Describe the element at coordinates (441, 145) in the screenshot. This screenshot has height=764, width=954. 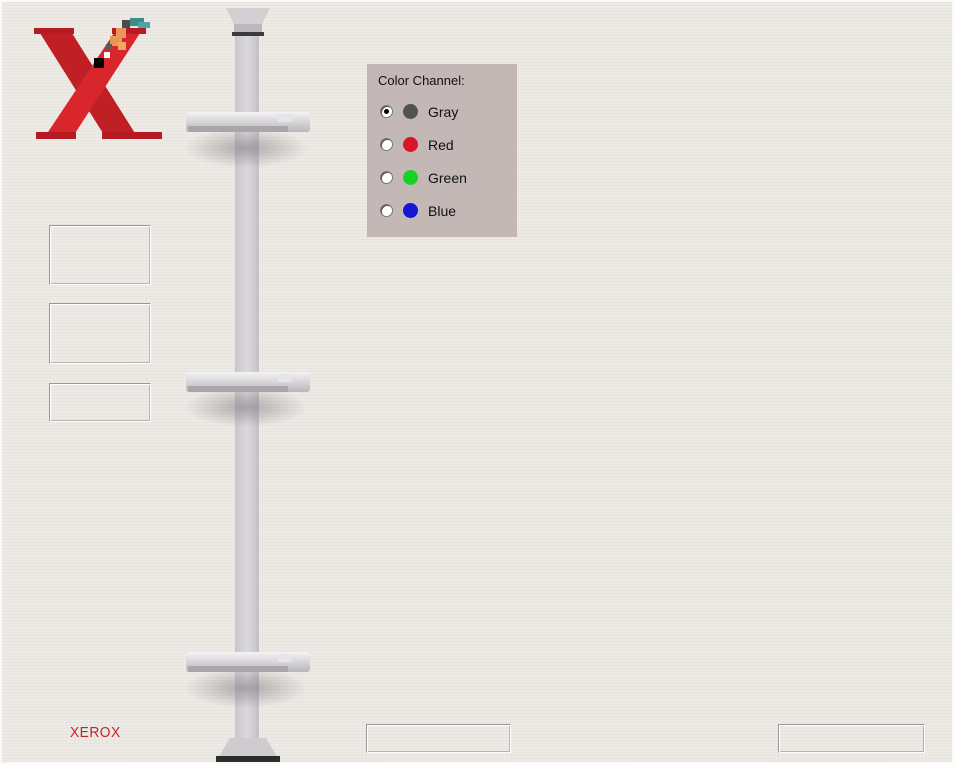
I see `radio-label-red: Red` at that location.